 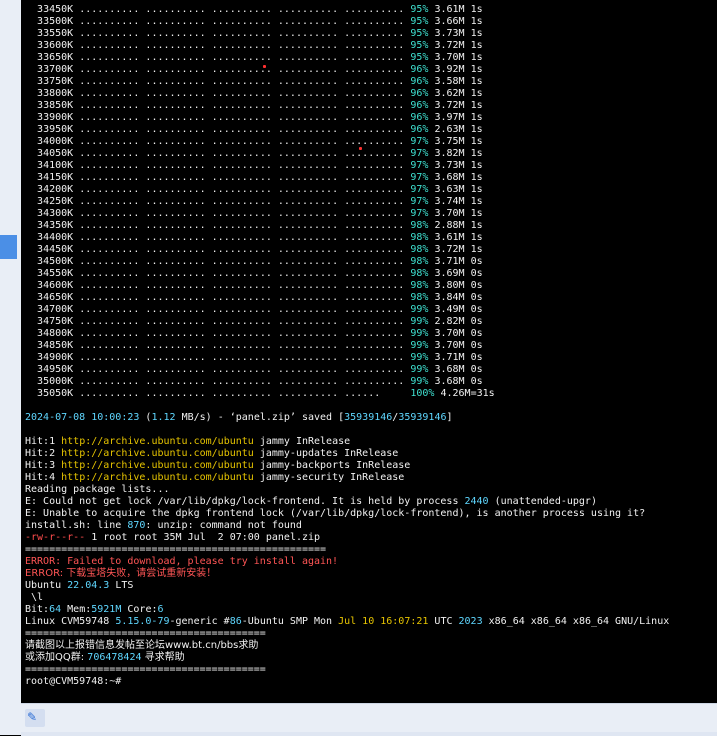 I want to click on apt-url: http://archive.ubuntu.com/ubuntu, so click(x=157, y=441).